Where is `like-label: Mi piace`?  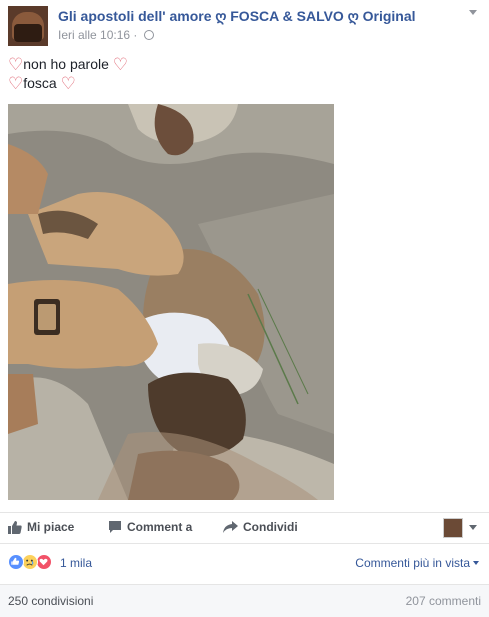
like-label: Mi piace is located at coordinates (51, 527).